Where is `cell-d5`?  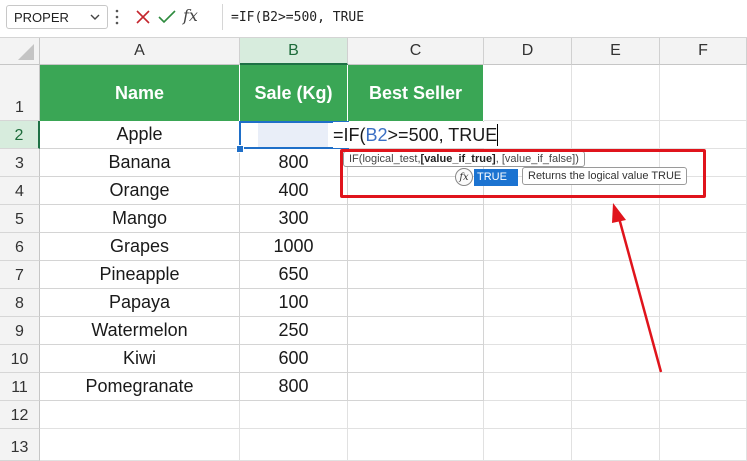 cell-d5 is located at coordinates (528, 219).